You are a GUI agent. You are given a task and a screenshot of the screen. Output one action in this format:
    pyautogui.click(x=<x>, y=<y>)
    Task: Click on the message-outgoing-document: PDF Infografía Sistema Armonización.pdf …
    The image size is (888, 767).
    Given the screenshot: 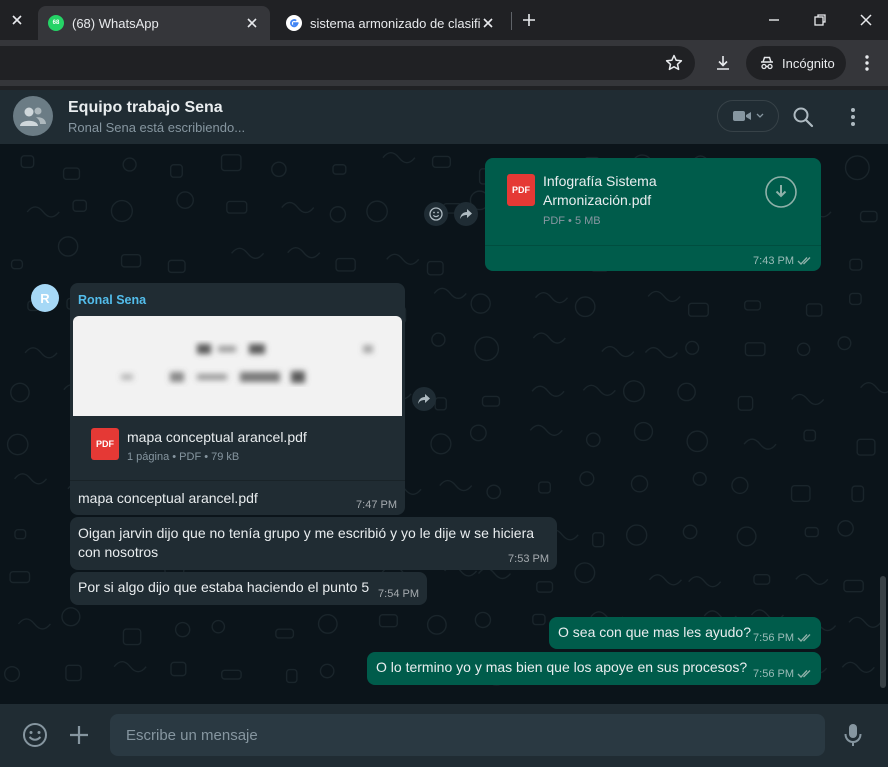 What is the action you would take?
    pyautogui.click(x=653, y=214)
    